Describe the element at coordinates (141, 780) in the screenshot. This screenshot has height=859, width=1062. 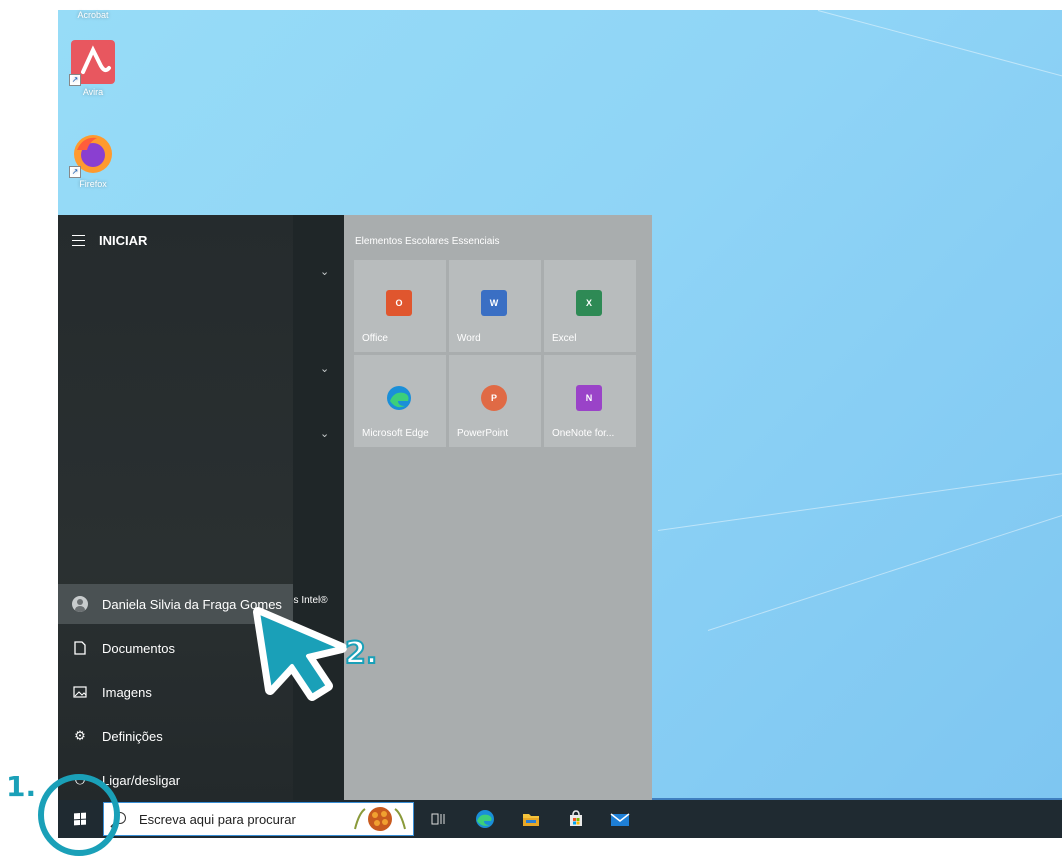
I see `side-item-label: Ligar/desligar` at that location.